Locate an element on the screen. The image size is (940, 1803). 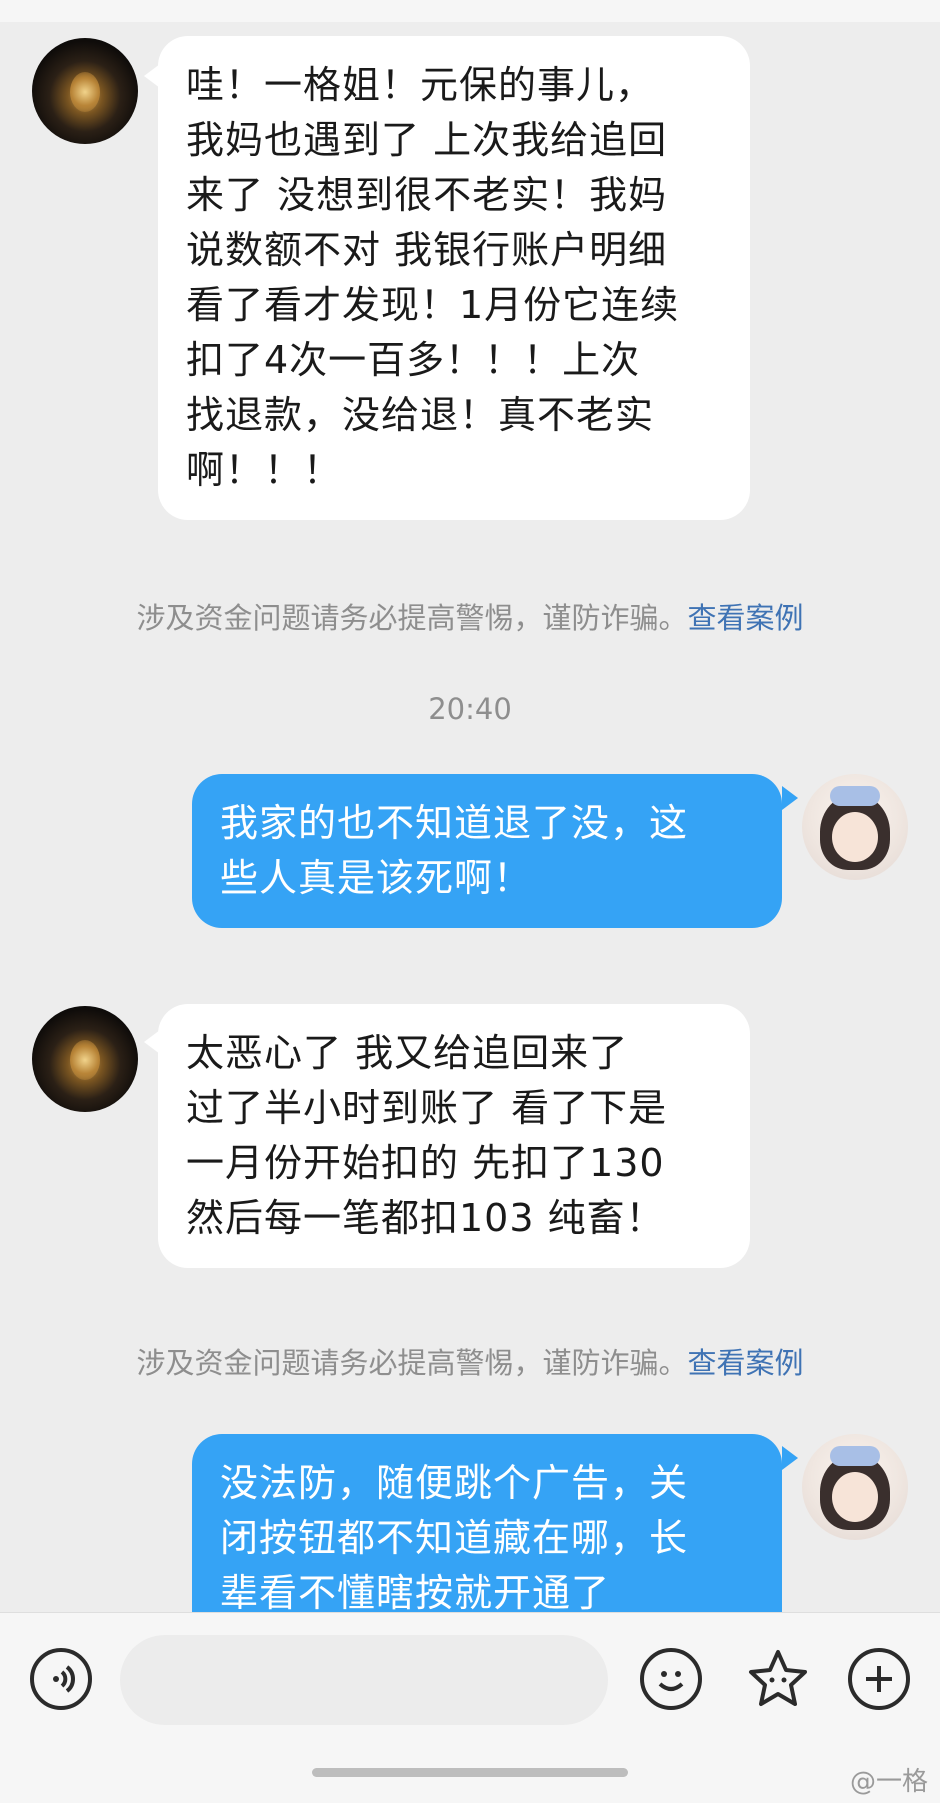
emoji-icon is located at coordinates (671, 1681).